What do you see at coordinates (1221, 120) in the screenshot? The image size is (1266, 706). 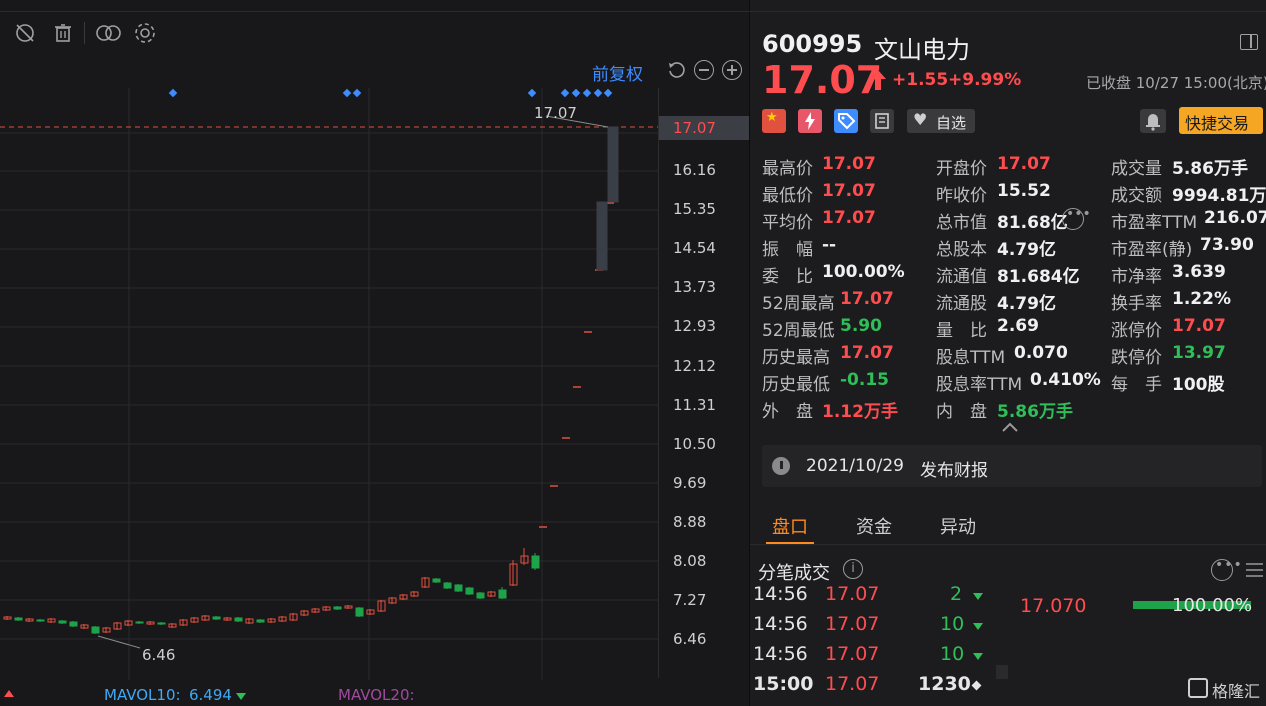 I see `quick-trade-button: 快捷交易` at bounding box center [1221, 120].